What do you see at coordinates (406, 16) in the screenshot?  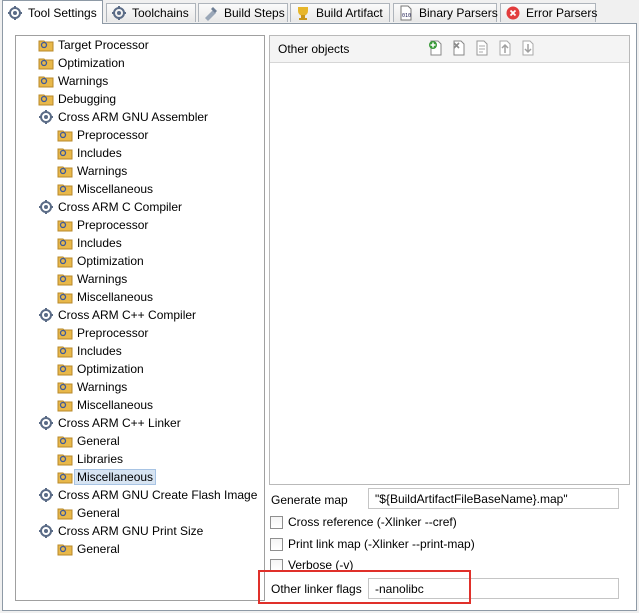 I see `svg-text: 010` at bounding box center [406, 16].